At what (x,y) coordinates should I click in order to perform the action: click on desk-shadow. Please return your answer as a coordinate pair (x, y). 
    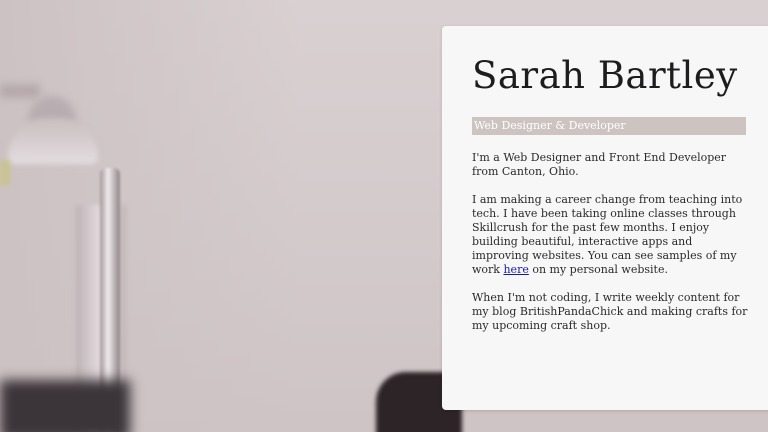
    Looking at the image, I should click on (65, 406).